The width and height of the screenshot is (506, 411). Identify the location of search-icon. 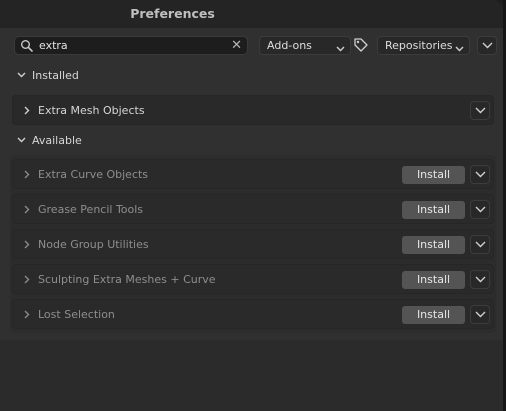
(27, 47).